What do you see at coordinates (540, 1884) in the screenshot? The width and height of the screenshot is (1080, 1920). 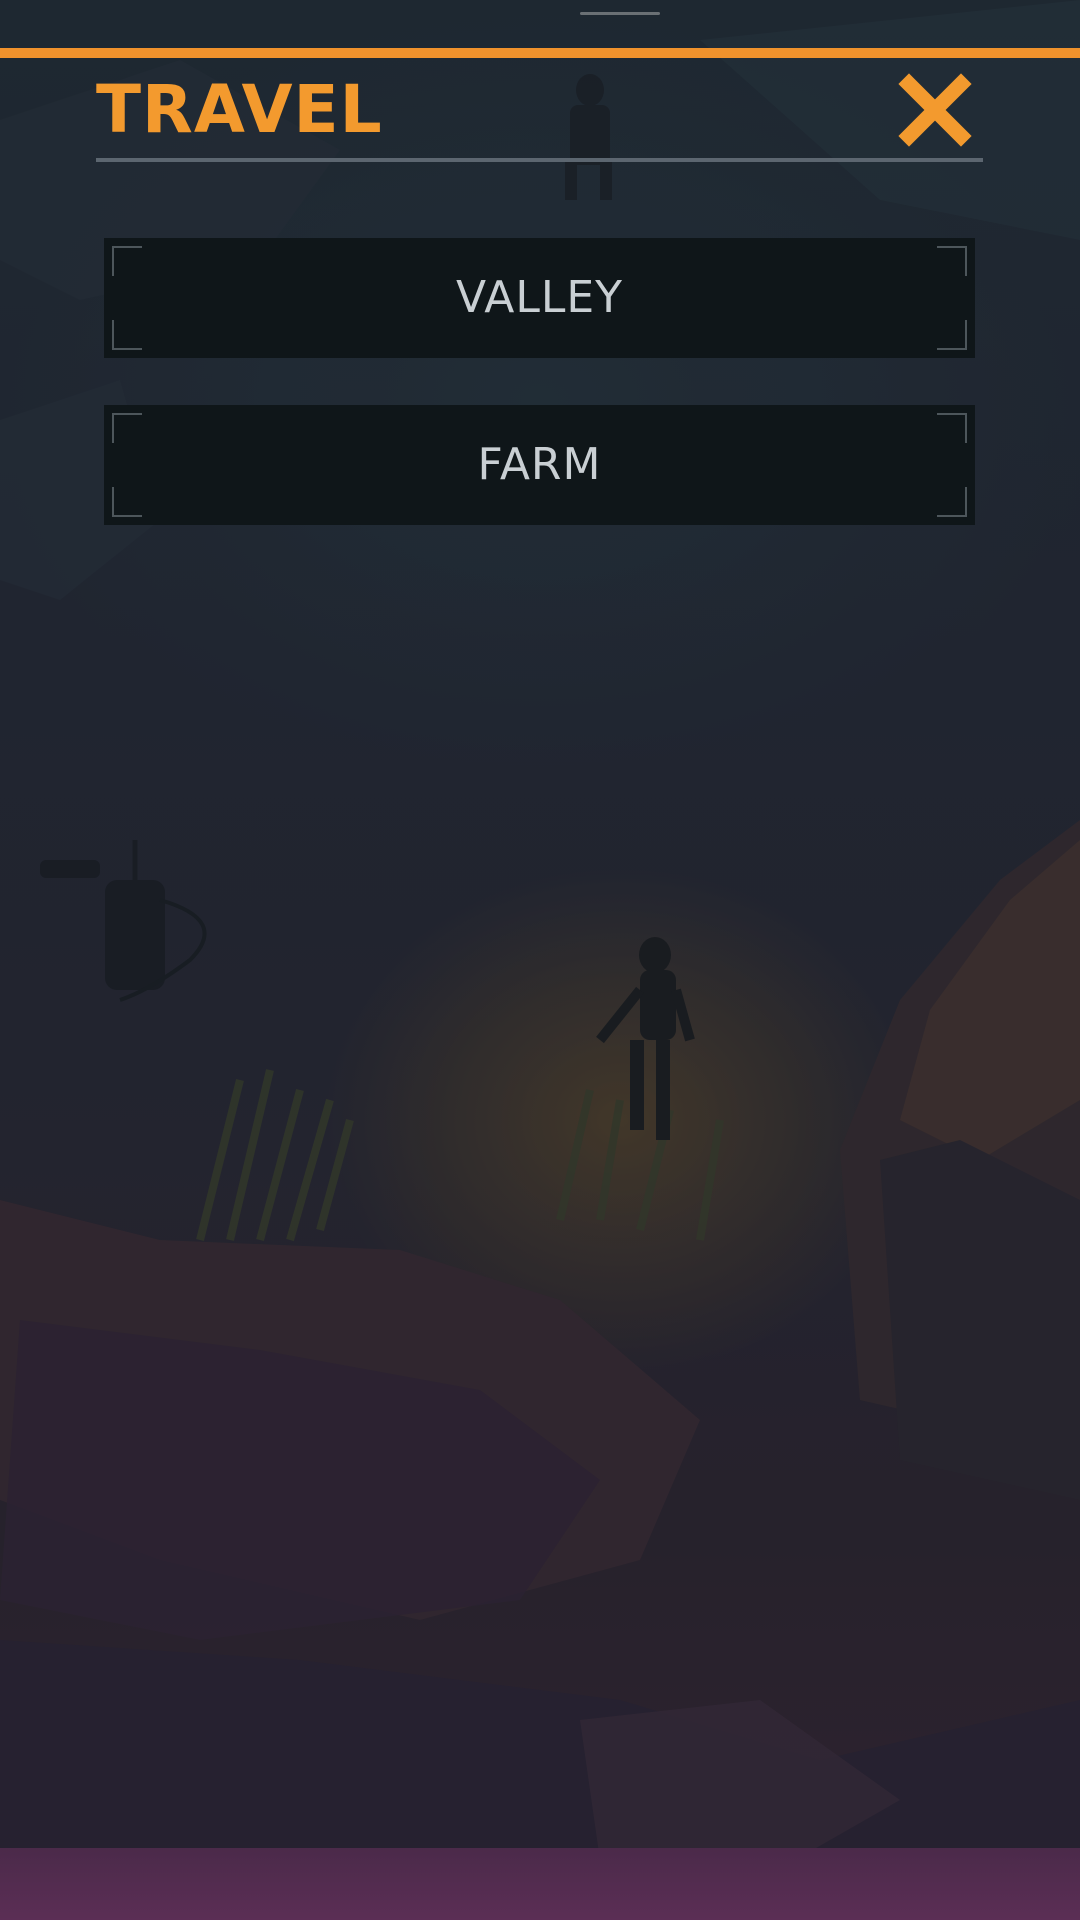 I see `bottom-band` at bounding box center [540, 1884].